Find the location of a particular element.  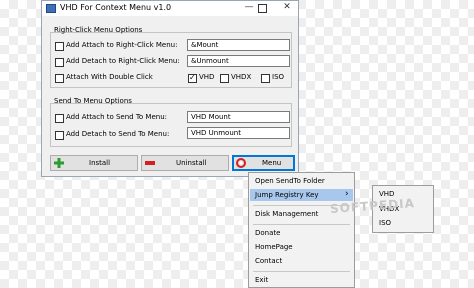

attach-send-to-checkbox is located at coordinates (59, 118).